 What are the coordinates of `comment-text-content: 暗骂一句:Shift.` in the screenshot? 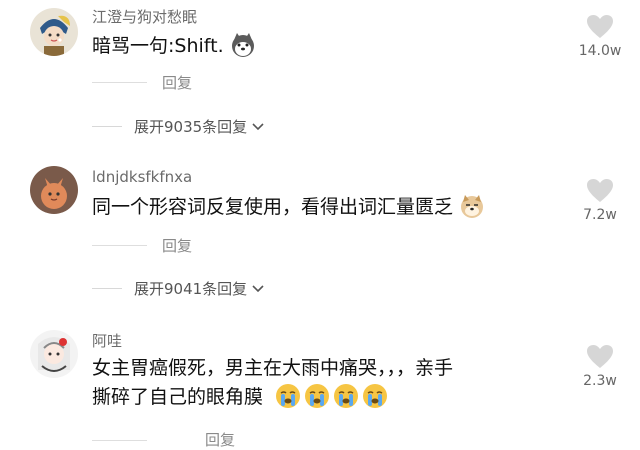 It's located at (158, 46).